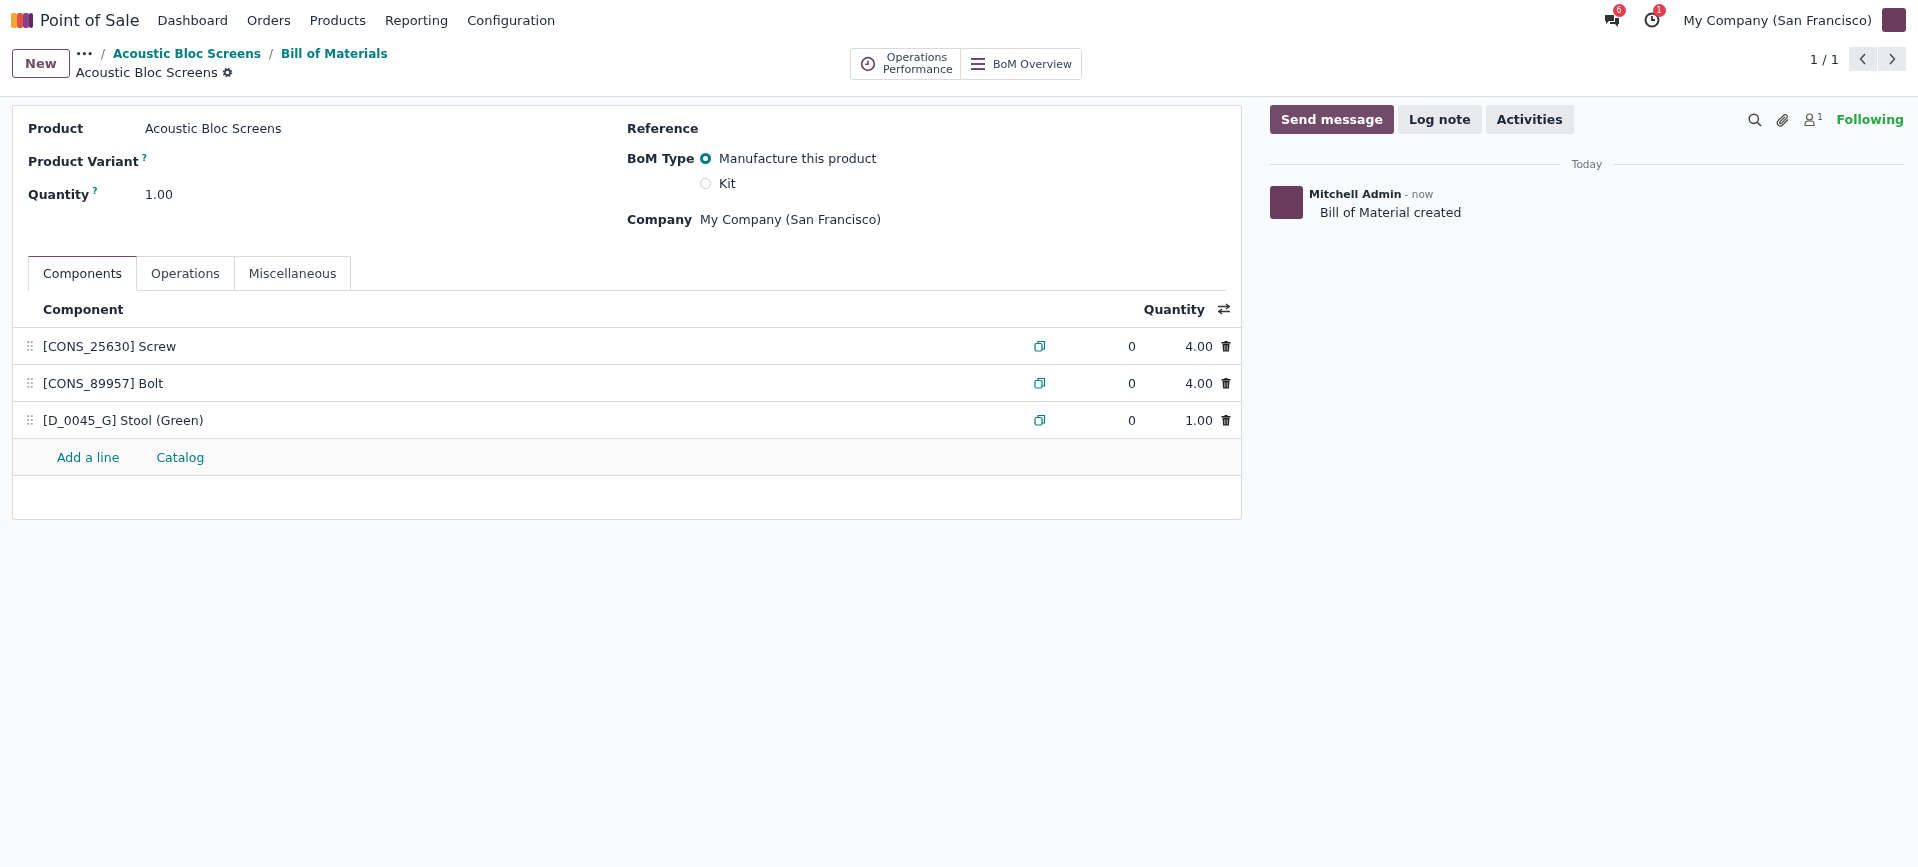  Describe the element at coordinates (124, 420) in the screenshot. I see `table-cell-text: [D_0045_G] Stool (Green)` at that location.